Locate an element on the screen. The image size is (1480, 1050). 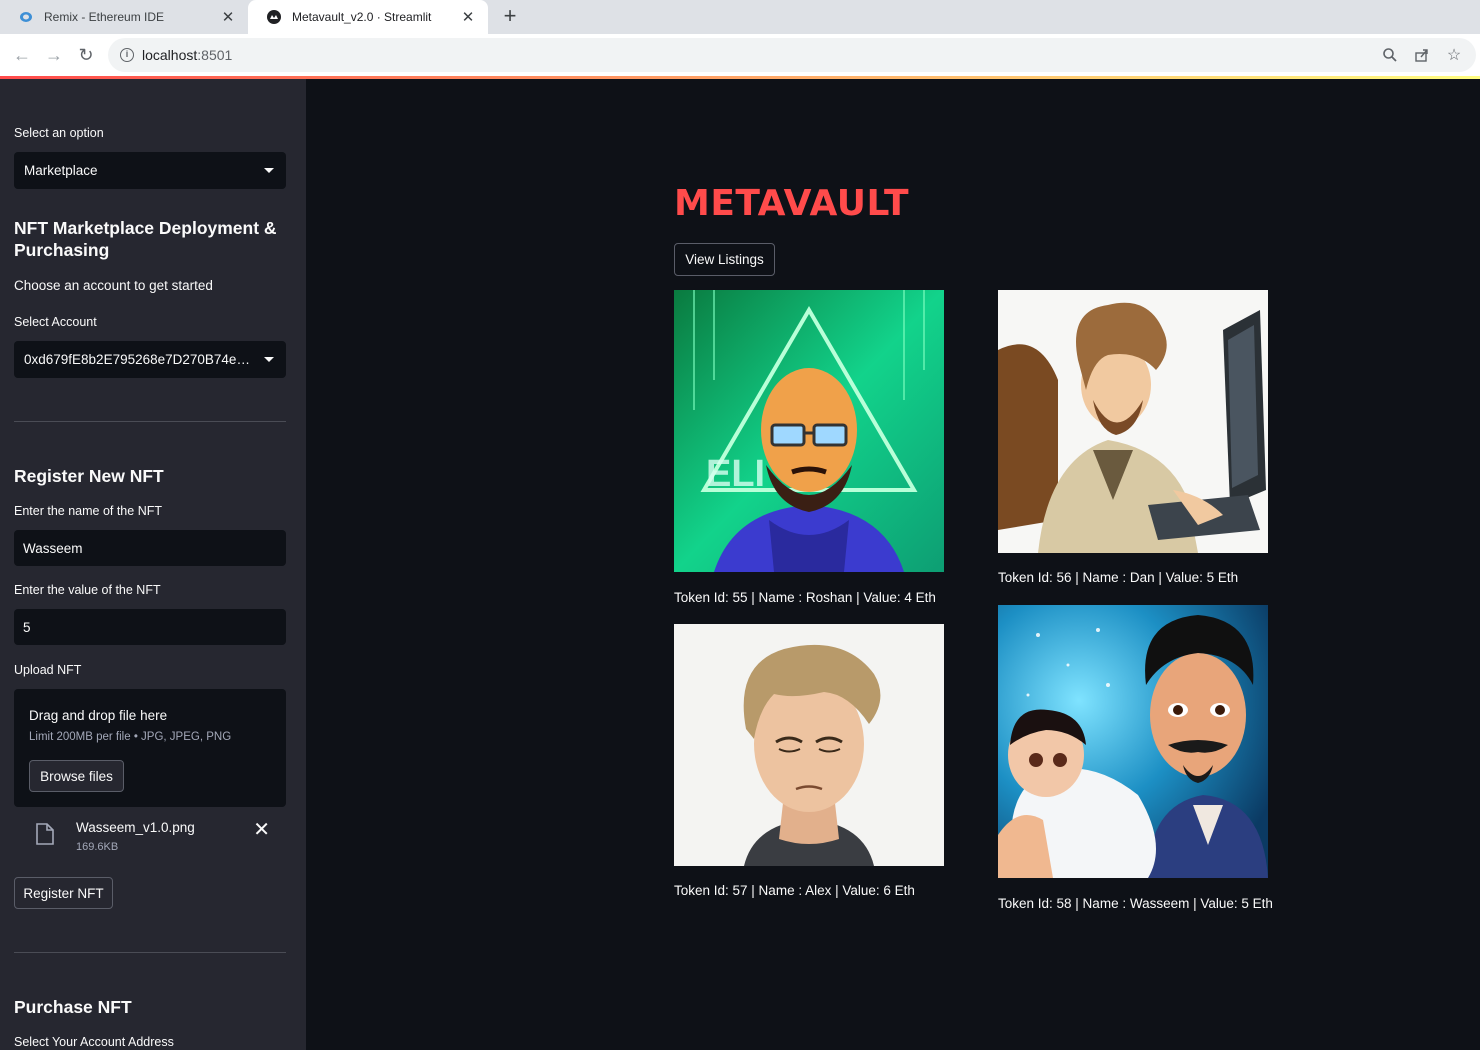
url-text: localhost:8501 is located at coordinates (187, 55).